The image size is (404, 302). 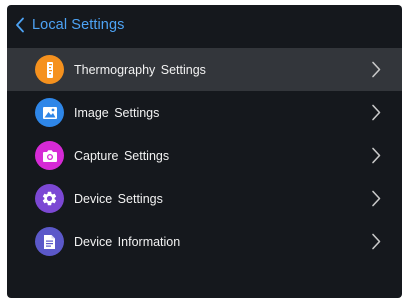 I want to click on menu-item-thermography-settings: Thermography Settings, so click(x=204, y=69).